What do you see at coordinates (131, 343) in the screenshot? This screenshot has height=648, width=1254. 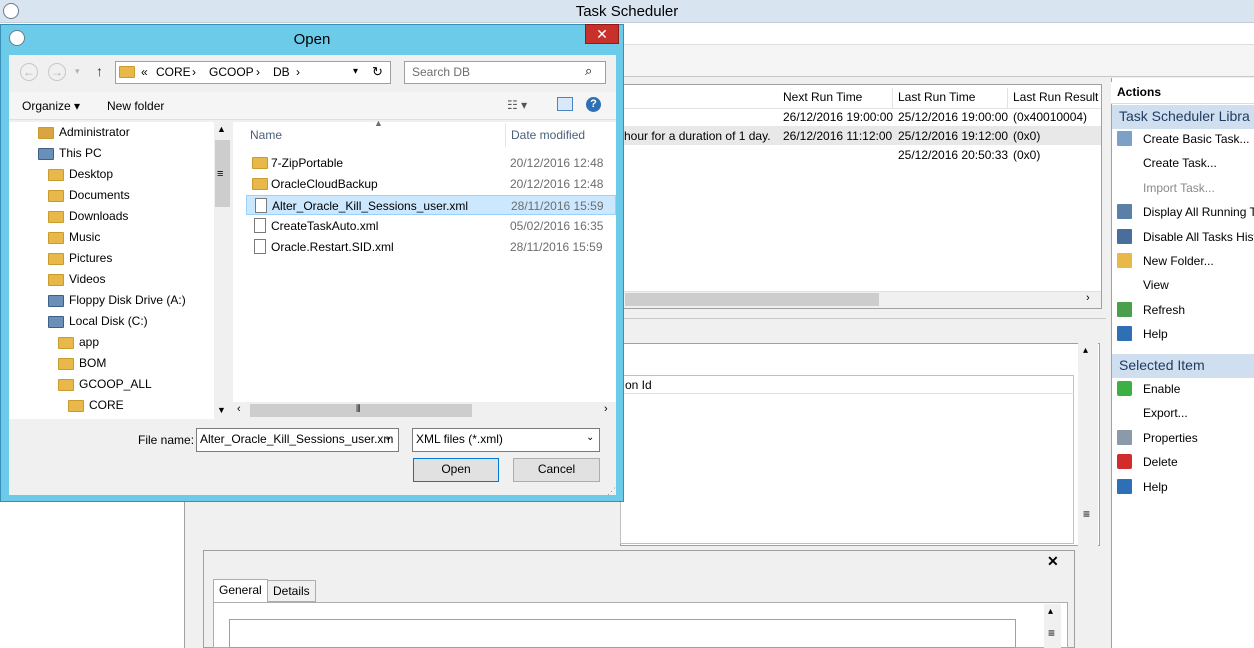 I see `tree-item: app` at bounding box center [131, 343].